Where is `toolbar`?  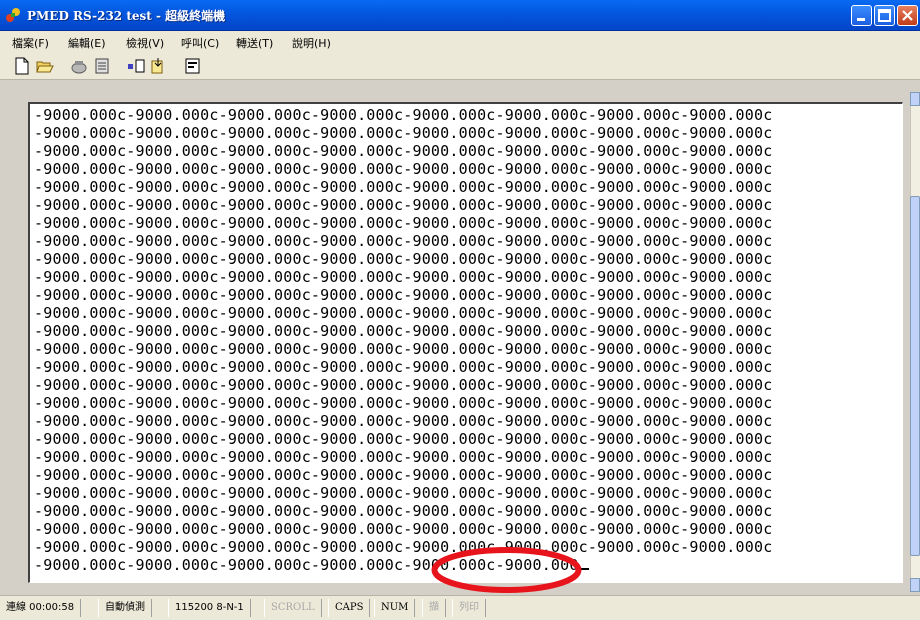
toolbar is located at coordinates (460, 66).